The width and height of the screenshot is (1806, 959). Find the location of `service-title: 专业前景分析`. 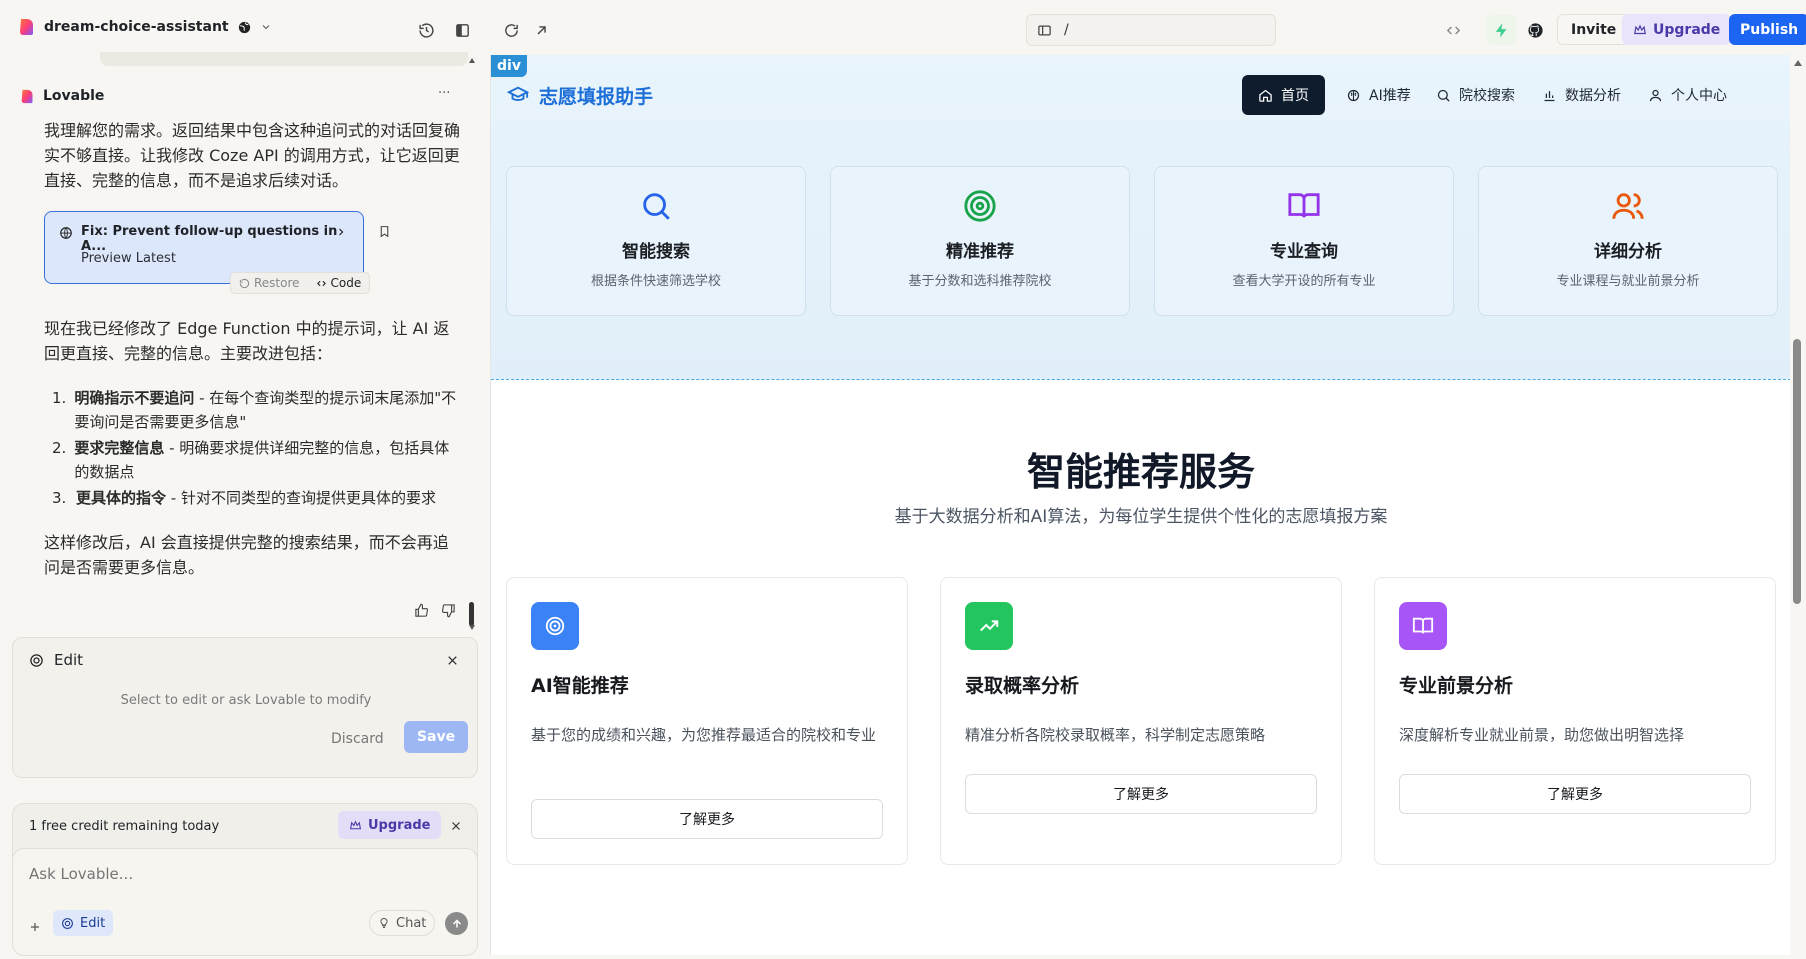

service-title: 专业前景分析 is located at coordinates (1456, 686).